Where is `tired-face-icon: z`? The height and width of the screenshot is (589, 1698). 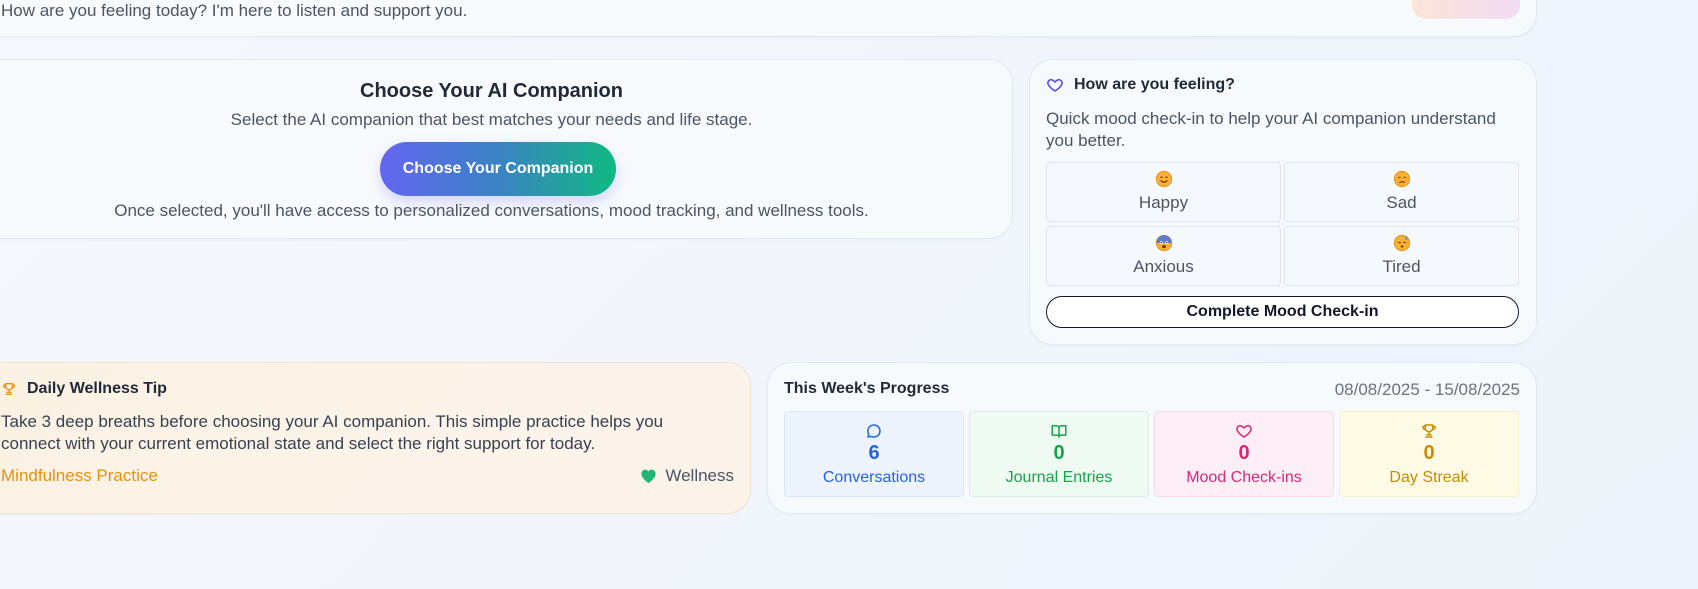 tired-face-icon: z is located at coordinates (1401, 243).